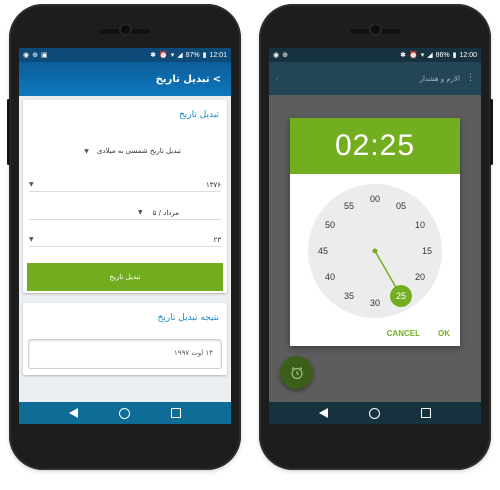 This screenshot has width=500, height=490. I want to click on system-icons: ✱ ⏰ ▾ ◢ 87% ▮ 12:01, so click(188, 55).